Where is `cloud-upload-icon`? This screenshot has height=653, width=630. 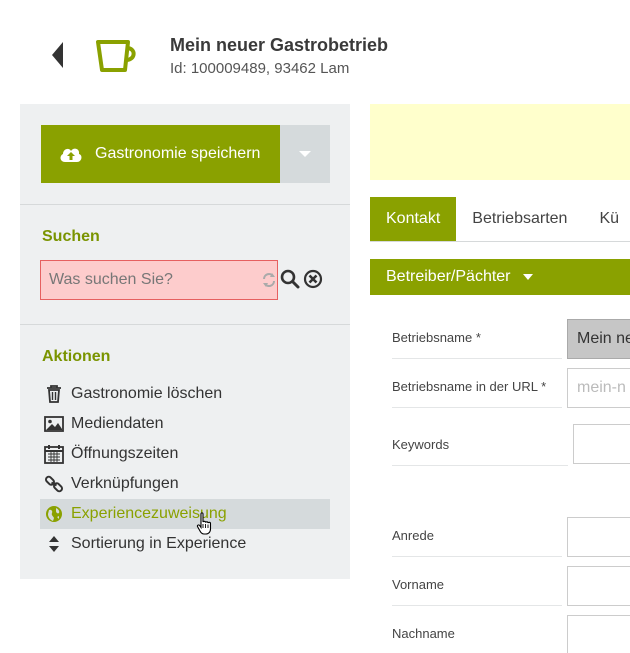
cloud-upload-icon is located at coordinates (71, 155).